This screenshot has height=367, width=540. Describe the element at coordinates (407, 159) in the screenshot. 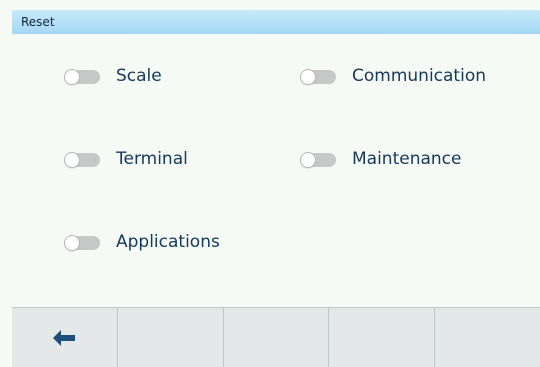

I see `maintenance-label: Maintenance` at that location.